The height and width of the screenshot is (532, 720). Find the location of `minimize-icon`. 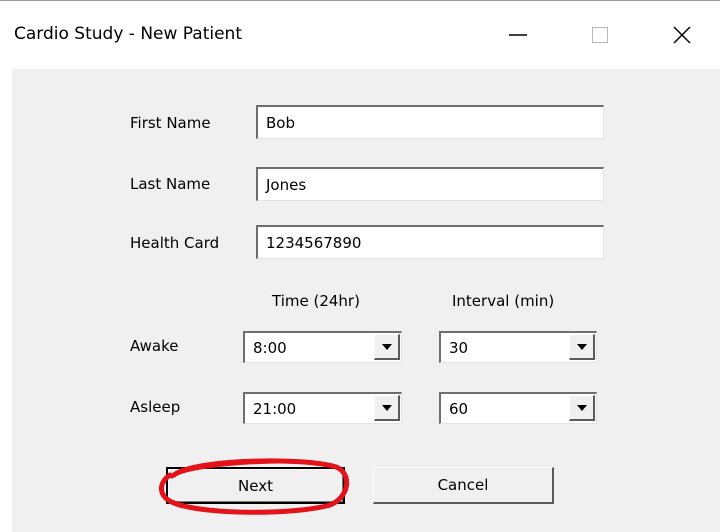

minimize-icon is located at coordinates (518, 35).